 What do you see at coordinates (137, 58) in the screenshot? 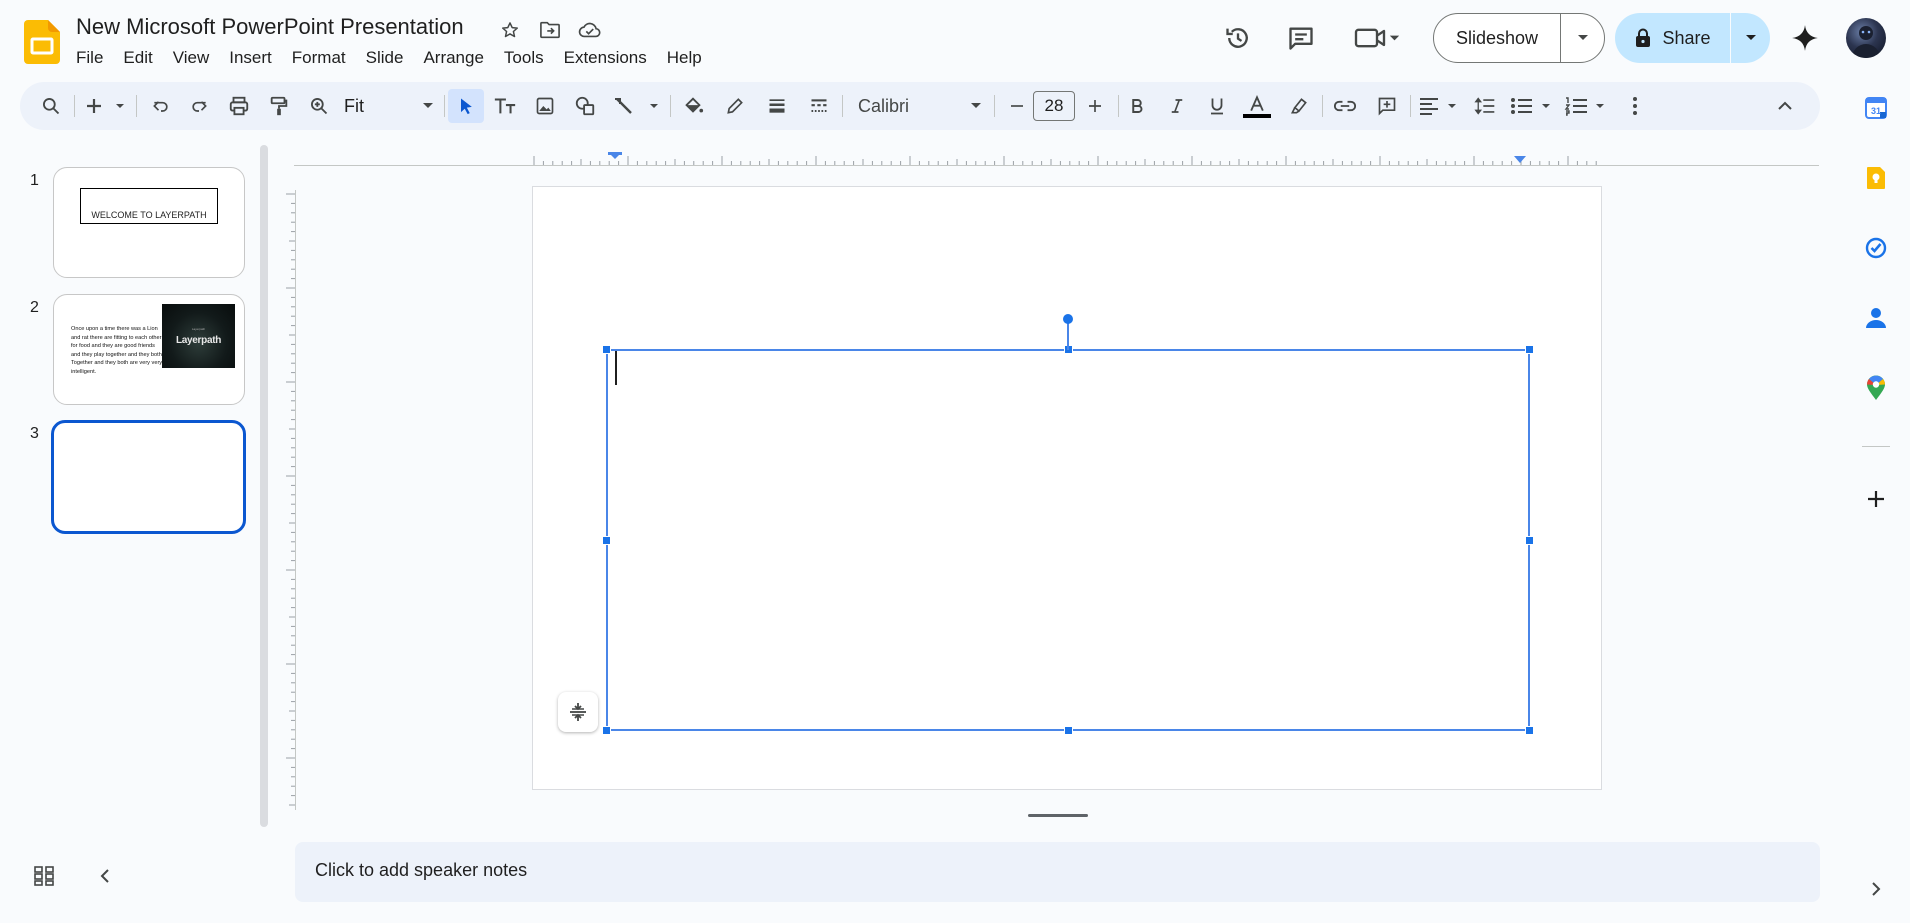
I see `menu-edit: Edit` at bounding box center [137, 58].